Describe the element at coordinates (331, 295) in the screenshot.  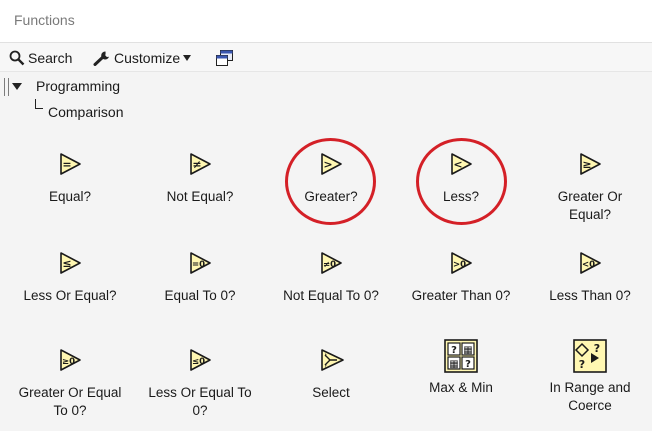
I see `function-label: Not Equal To 0?` at that location.